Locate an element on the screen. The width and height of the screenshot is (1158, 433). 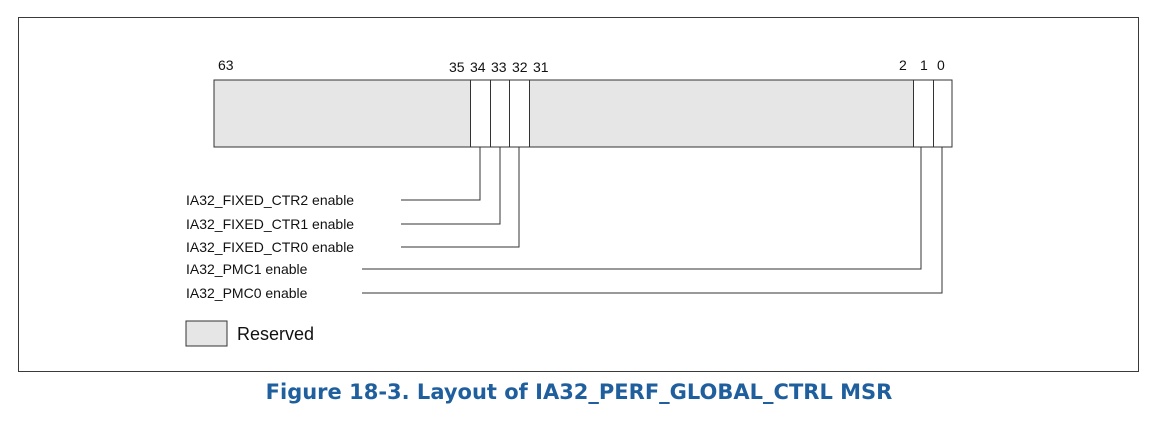
bit-label-33: 33 is located at coordinates (499, 67).